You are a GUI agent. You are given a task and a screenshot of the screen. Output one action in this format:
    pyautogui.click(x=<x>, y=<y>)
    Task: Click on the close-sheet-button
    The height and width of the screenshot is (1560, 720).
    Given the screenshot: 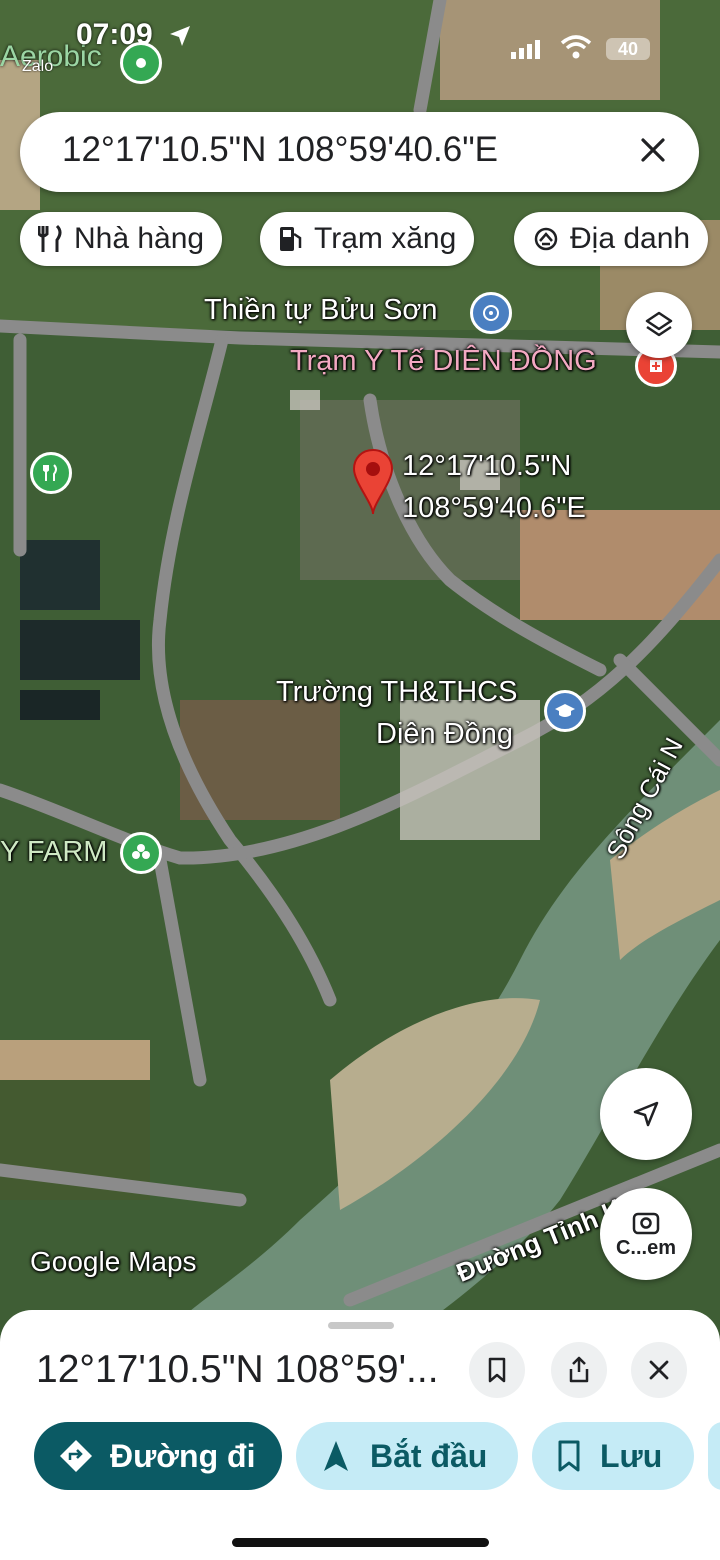 What is the action you would take?
    pyautogui.click(x=659, y=1370)
    